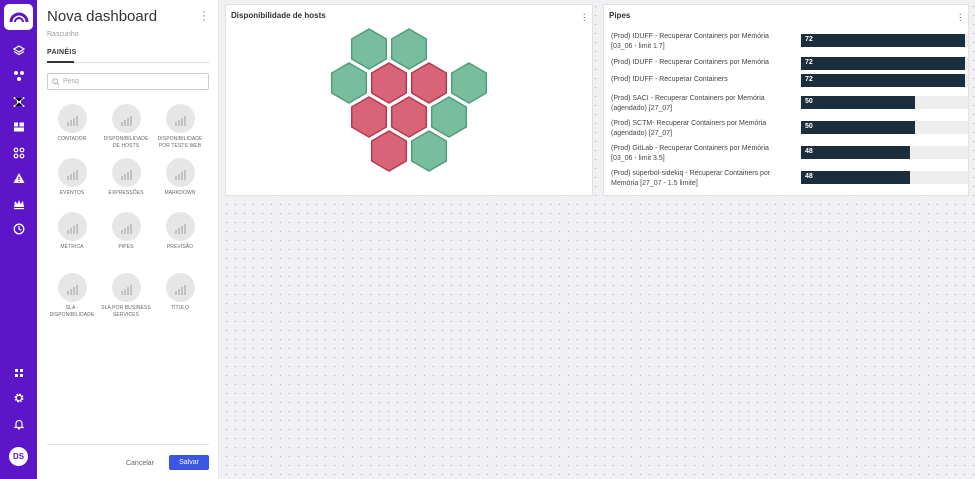 The height and width of the screenshot is (479, 975). What do you see at coordinates (620, 15) in the screenshot?
I see `card-title: Pipes` at bounding box center [620, 15].